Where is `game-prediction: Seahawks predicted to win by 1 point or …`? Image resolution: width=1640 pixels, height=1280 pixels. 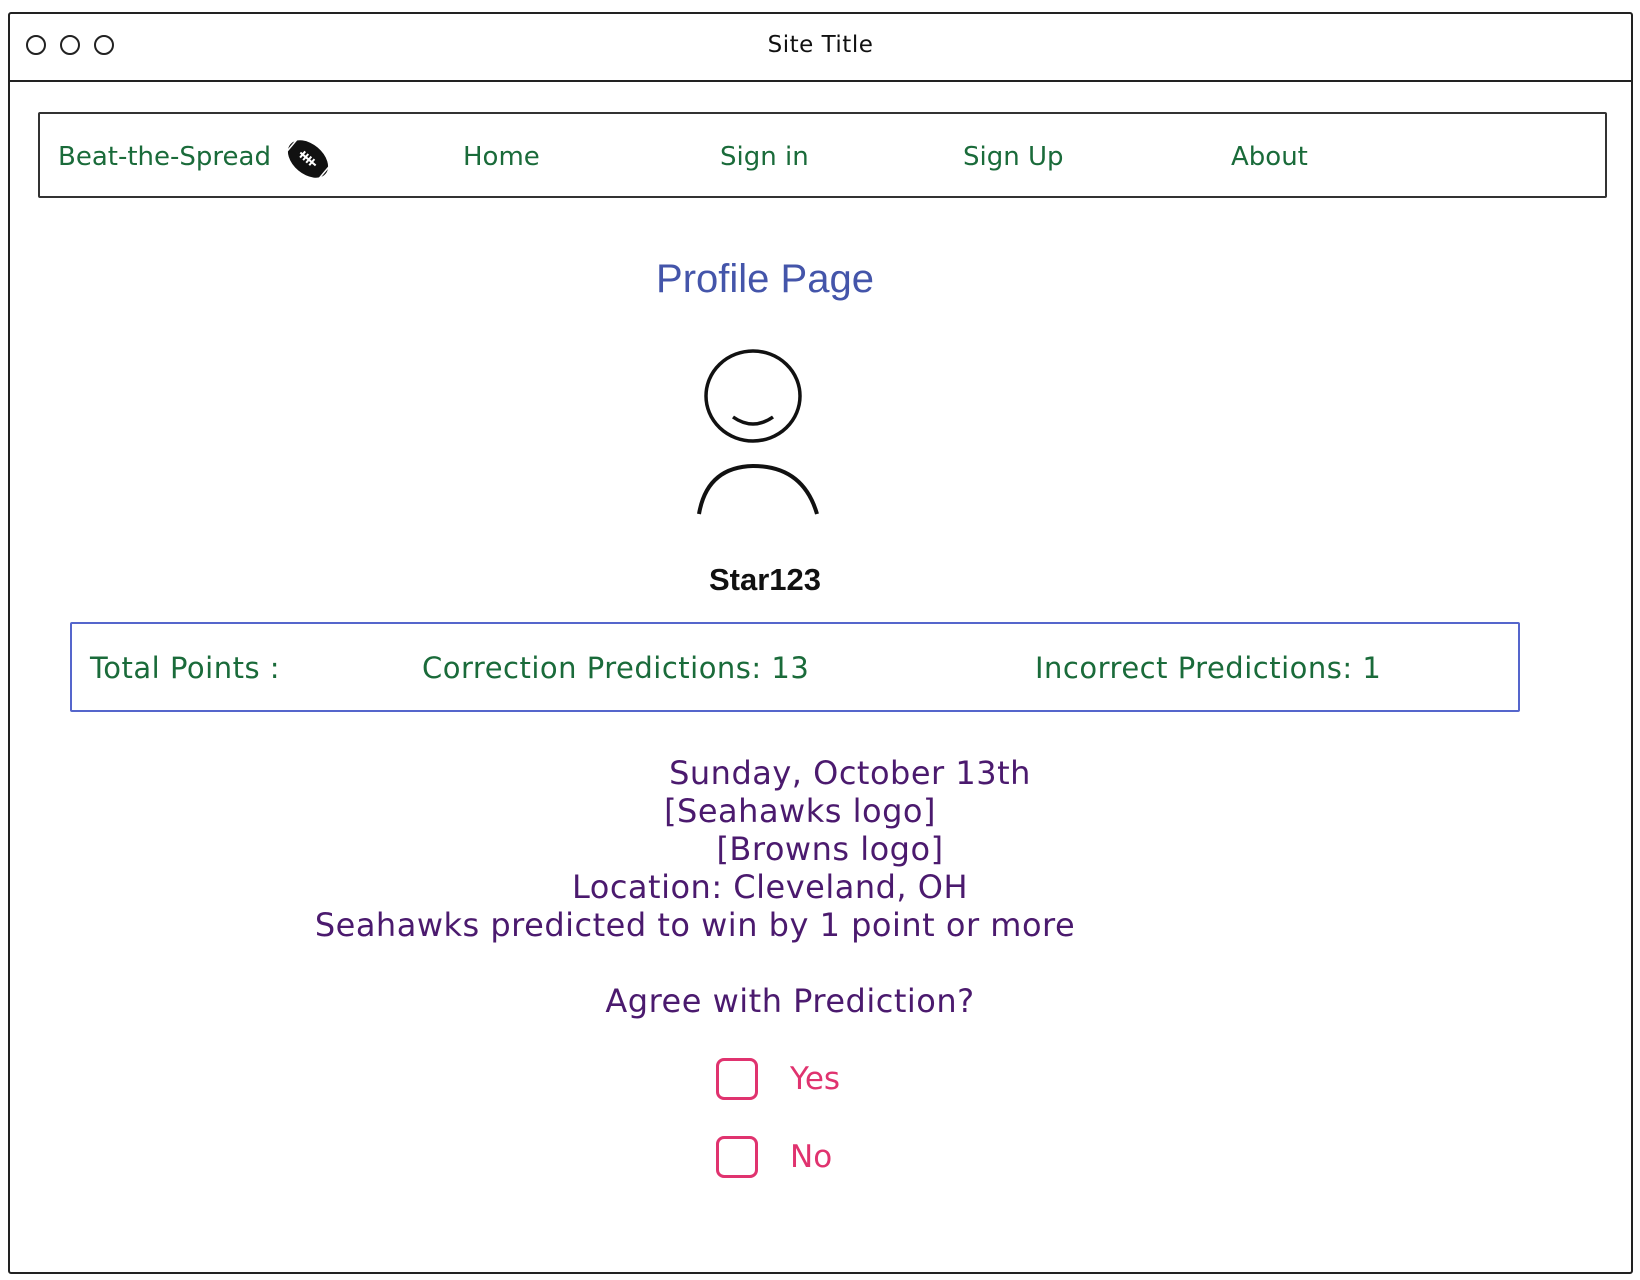 game-prediction: Seahawks predicted to win by 1 point or … is located at coordinates (695, 925).